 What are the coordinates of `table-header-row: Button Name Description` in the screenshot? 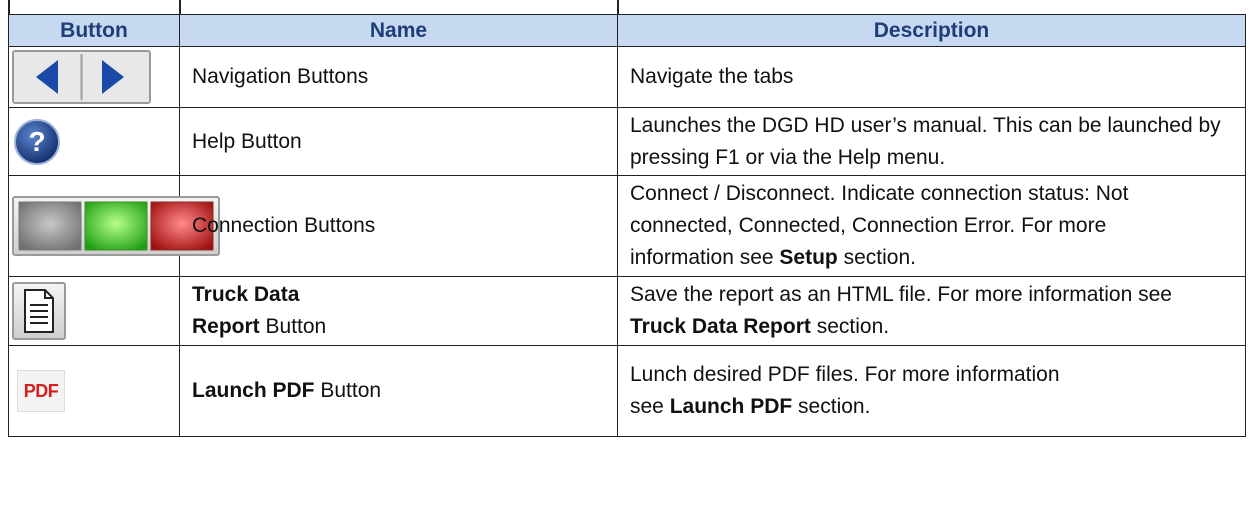 It's located at (627, 30).